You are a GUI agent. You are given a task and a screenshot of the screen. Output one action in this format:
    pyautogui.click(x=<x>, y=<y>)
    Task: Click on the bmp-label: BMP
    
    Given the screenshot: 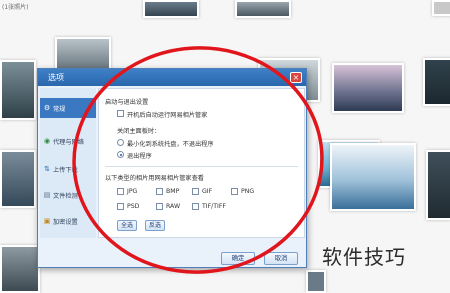 What is the action you would take?
    pyautogui.click(x=173, y=191)
    